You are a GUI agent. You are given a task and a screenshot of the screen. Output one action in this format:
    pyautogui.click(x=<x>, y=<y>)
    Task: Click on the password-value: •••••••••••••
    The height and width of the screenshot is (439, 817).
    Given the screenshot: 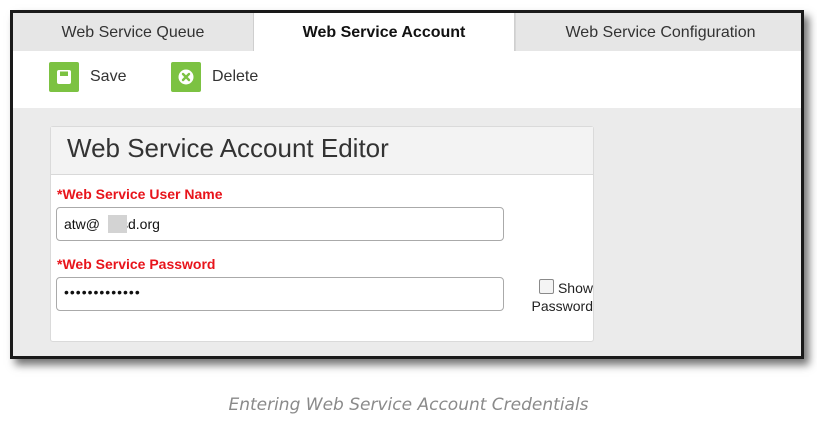 What is the action you would take?
    pyautogui.click(x=102, y=292)
    